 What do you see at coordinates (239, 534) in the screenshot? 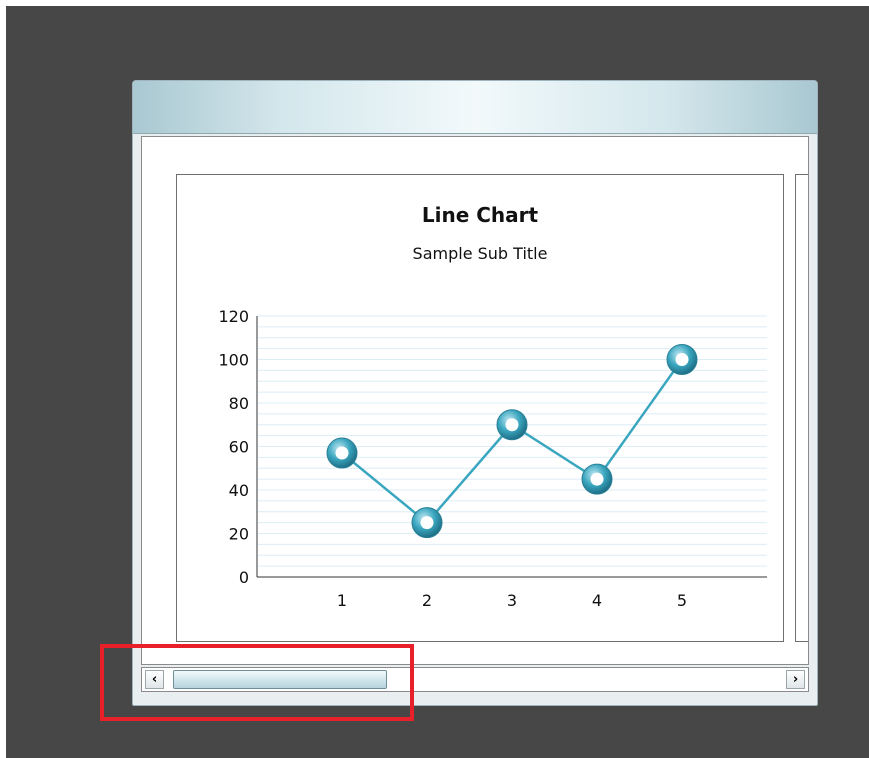
I see `y-tick-label: 20` at bounding box center [239, 534].